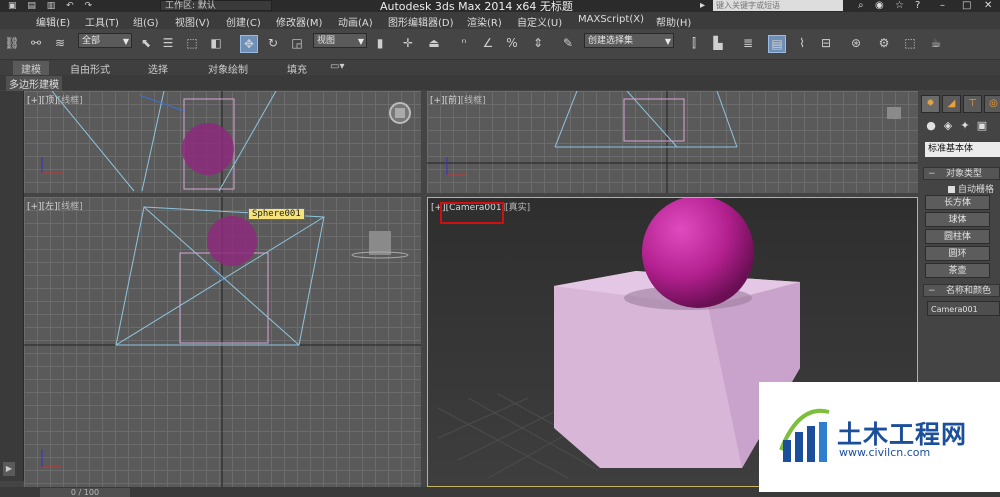  Describe the element at coordinates (804, 435) in the screenshot. I see `brand-logo-icon` at that location.